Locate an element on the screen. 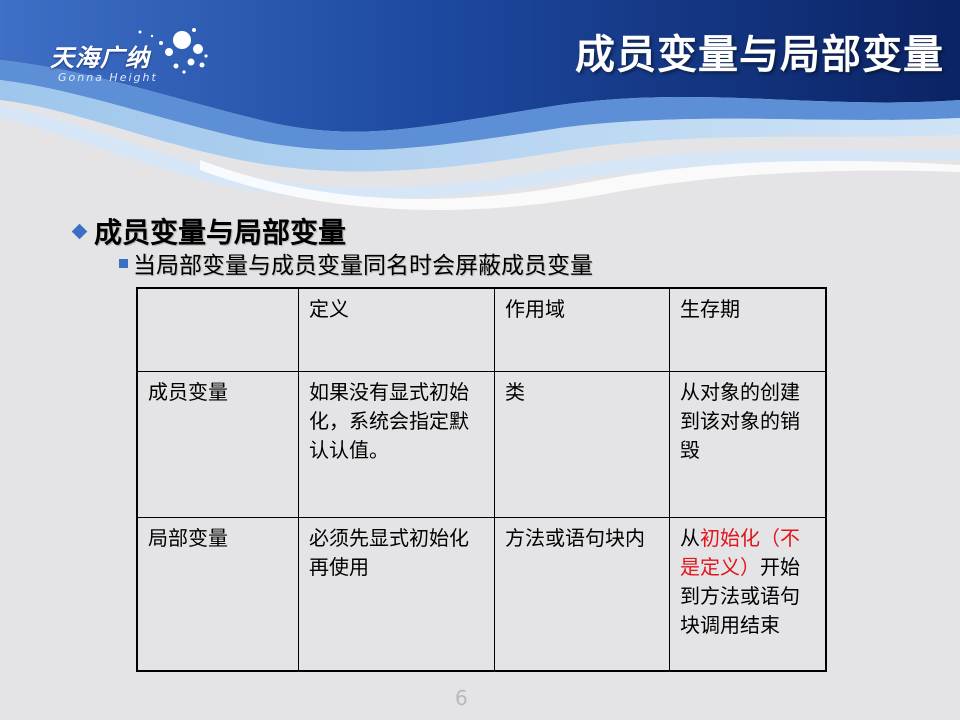 This screenshot has width=960, height=720. square-bullet-icon is located at coordinates (123, 263).